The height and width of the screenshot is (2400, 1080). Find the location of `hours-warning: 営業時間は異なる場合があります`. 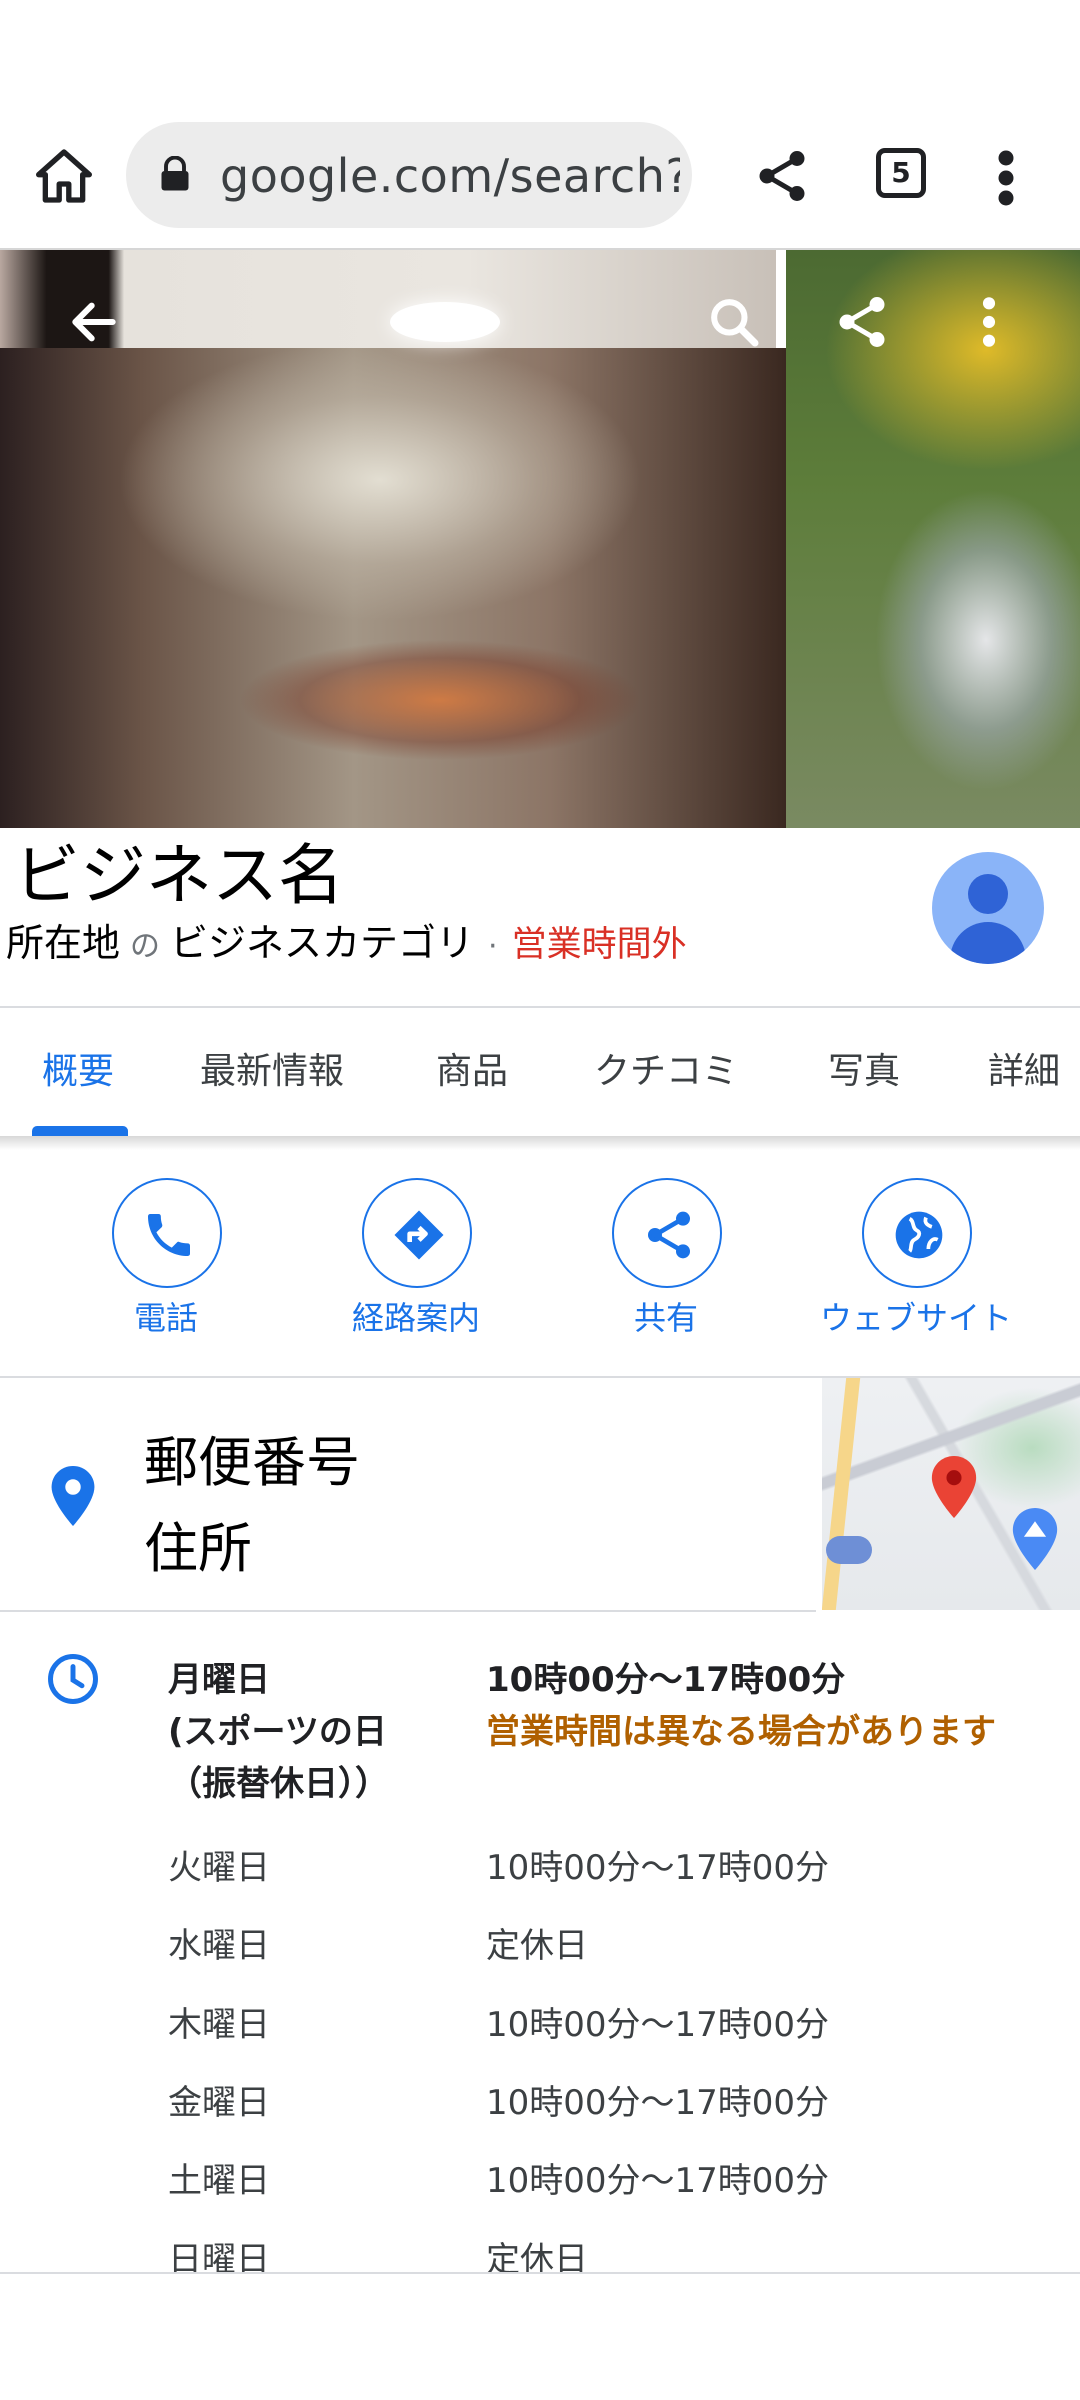

hours-warning: 営業時間は異なる場合があります is located at coordinates (741, 1732).